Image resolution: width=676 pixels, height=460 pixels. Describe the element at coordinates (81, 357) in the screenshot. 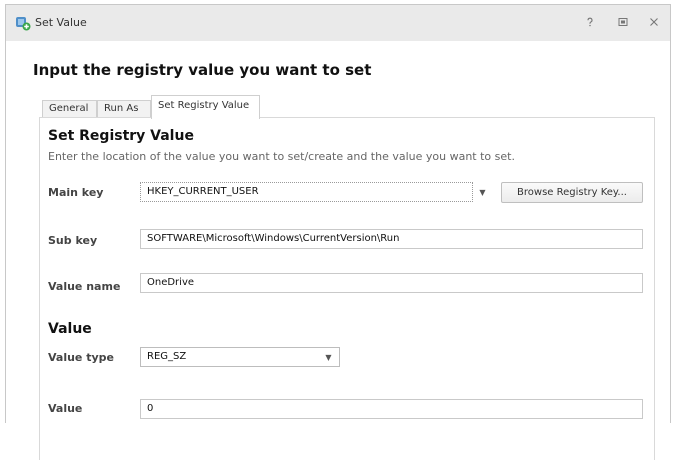

I see `value-type-label: Value type` at that location.